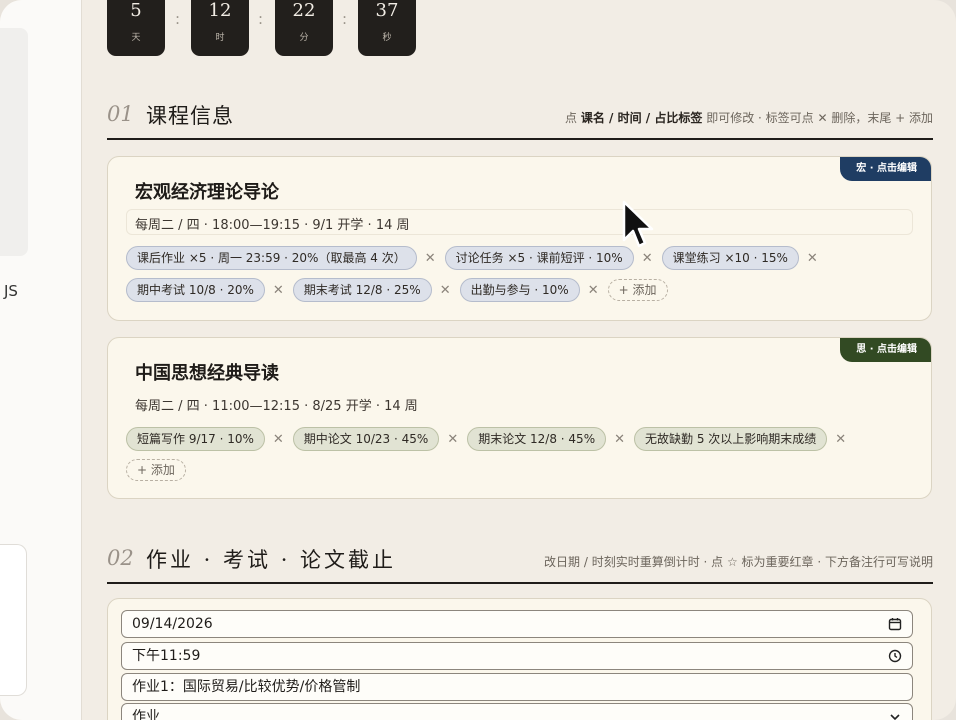  I want to click on course-schedule: 每周二 / 四 · 11:00—12:15 · 8/25 开学 · 14 周, so click(276, 404).